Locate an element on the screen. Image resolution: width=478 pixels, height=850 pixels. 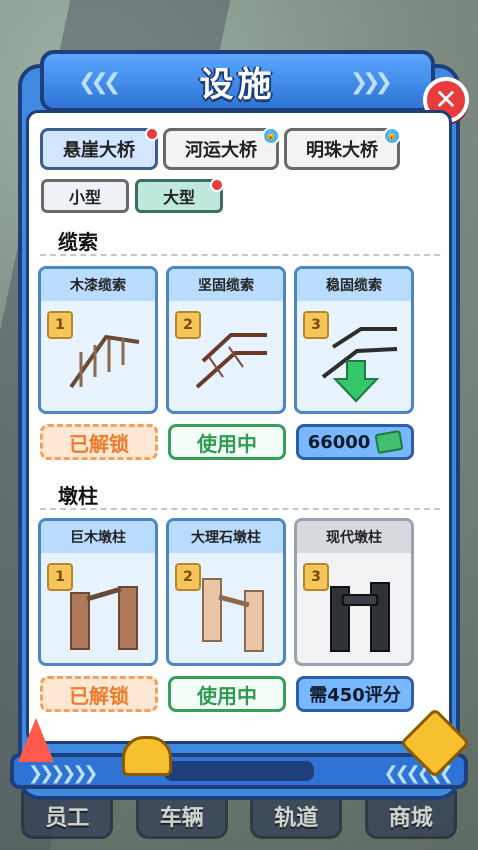
item-card-wood-cable: 木漆缆索 1 is located at coordinates (98, 340).